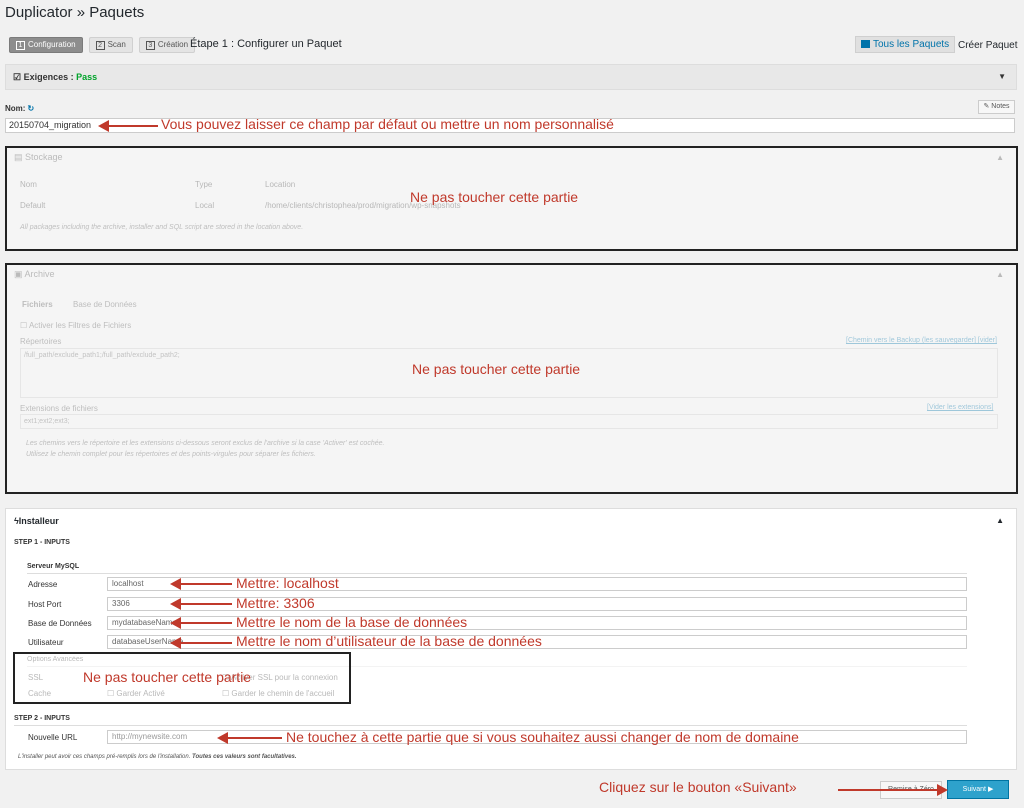  Describe the element at coordinates (38, 521) in the screenshot. I see `installer-title: Installeur` at that location.